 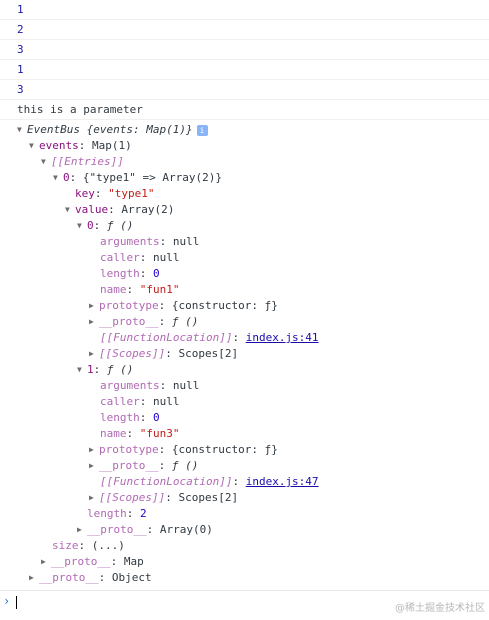 What do you see at coordinates (244, 130) in the screenshot?
I see `tree-row-eventbus: ▼ EventBus {events: Map(1)} i` at bounding box center [244, 130].